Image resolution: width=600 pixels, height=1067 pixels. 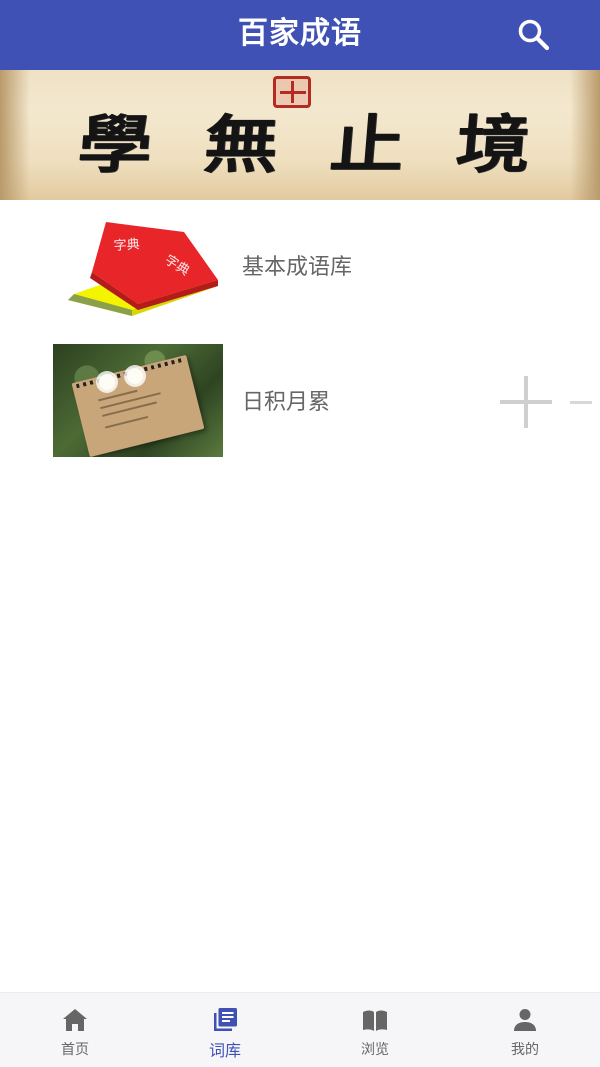 I want to click on tab-home: 首页, so click(x=75, y=1030).